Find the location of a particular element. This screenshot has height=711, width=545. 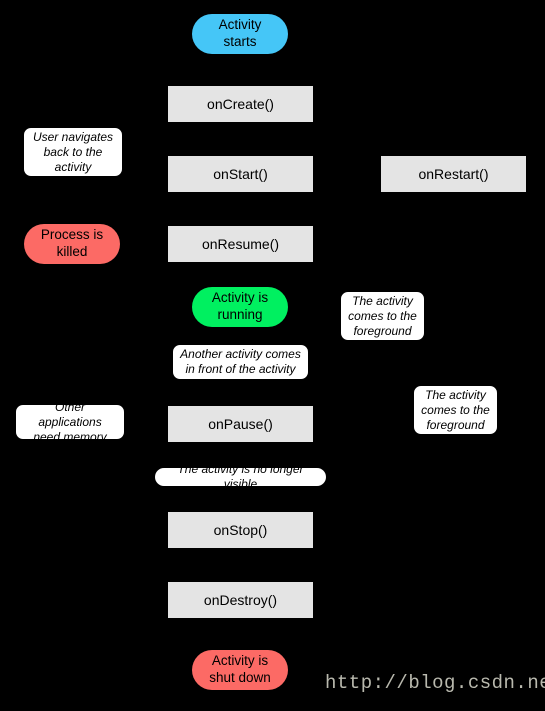

method-label: onResume() is located at coordinates (240, 243).